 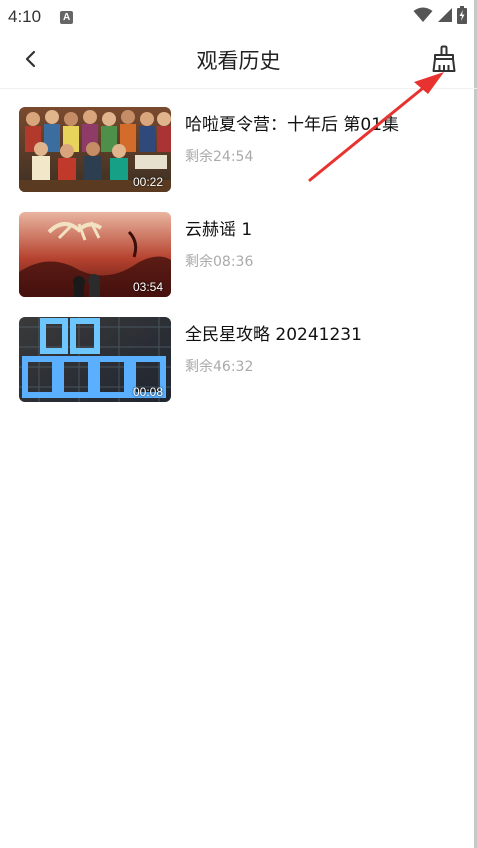 What do you see at coordinates (95, 254) in the screenshot?
I see `video-thumbnail: 03:54` at bounding box center [95, 254].